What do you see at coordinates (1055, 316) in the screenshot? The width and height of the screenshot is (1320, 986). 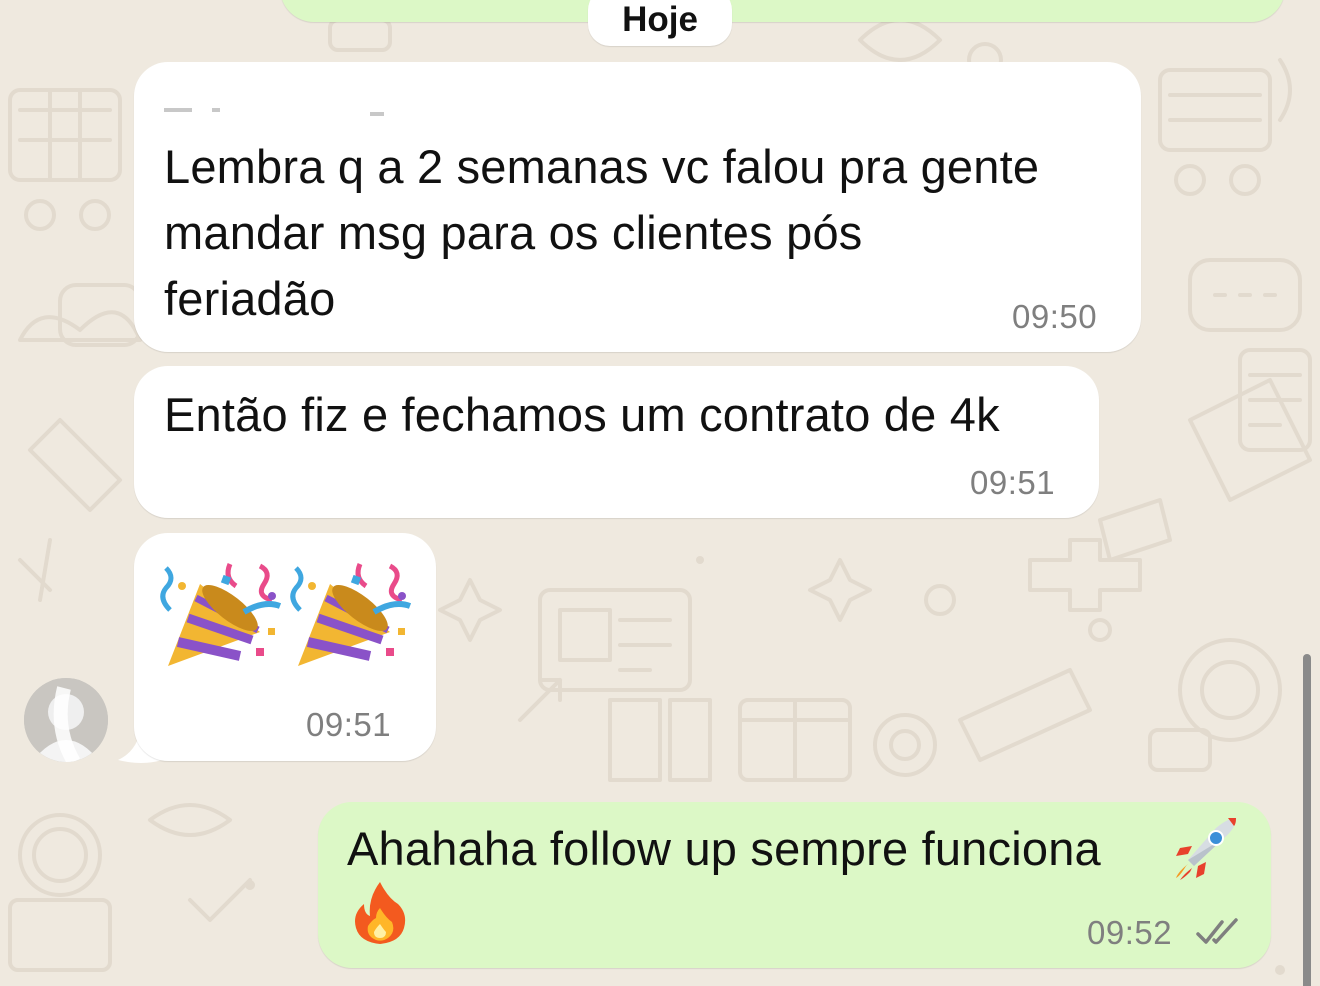 I see `message-time: 09:50` at bounding box center [1055, 316].